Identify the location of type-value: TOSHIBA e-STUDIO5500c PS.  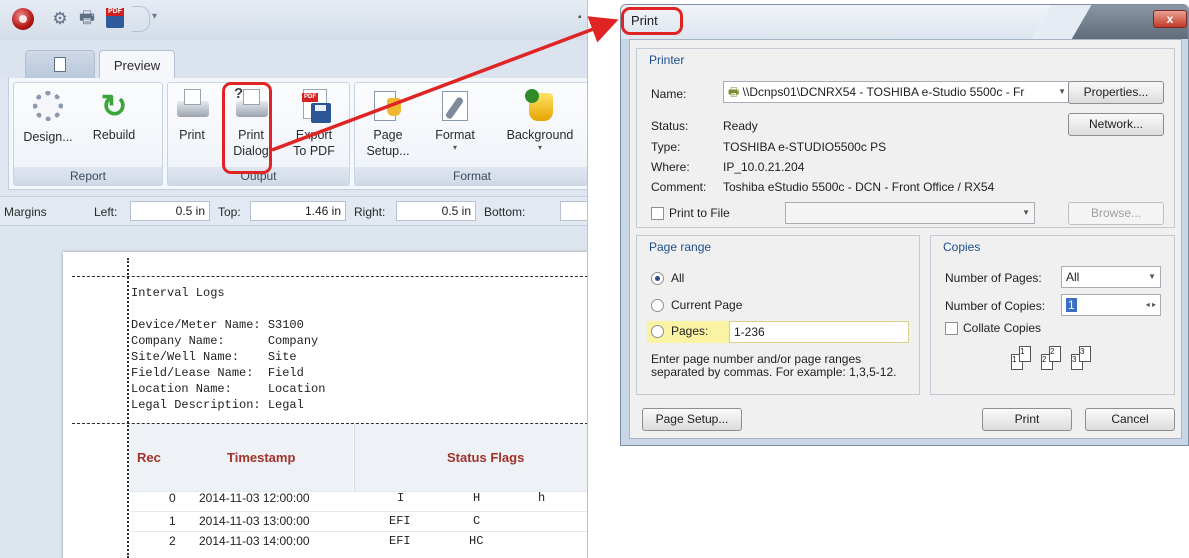
(805, 147).